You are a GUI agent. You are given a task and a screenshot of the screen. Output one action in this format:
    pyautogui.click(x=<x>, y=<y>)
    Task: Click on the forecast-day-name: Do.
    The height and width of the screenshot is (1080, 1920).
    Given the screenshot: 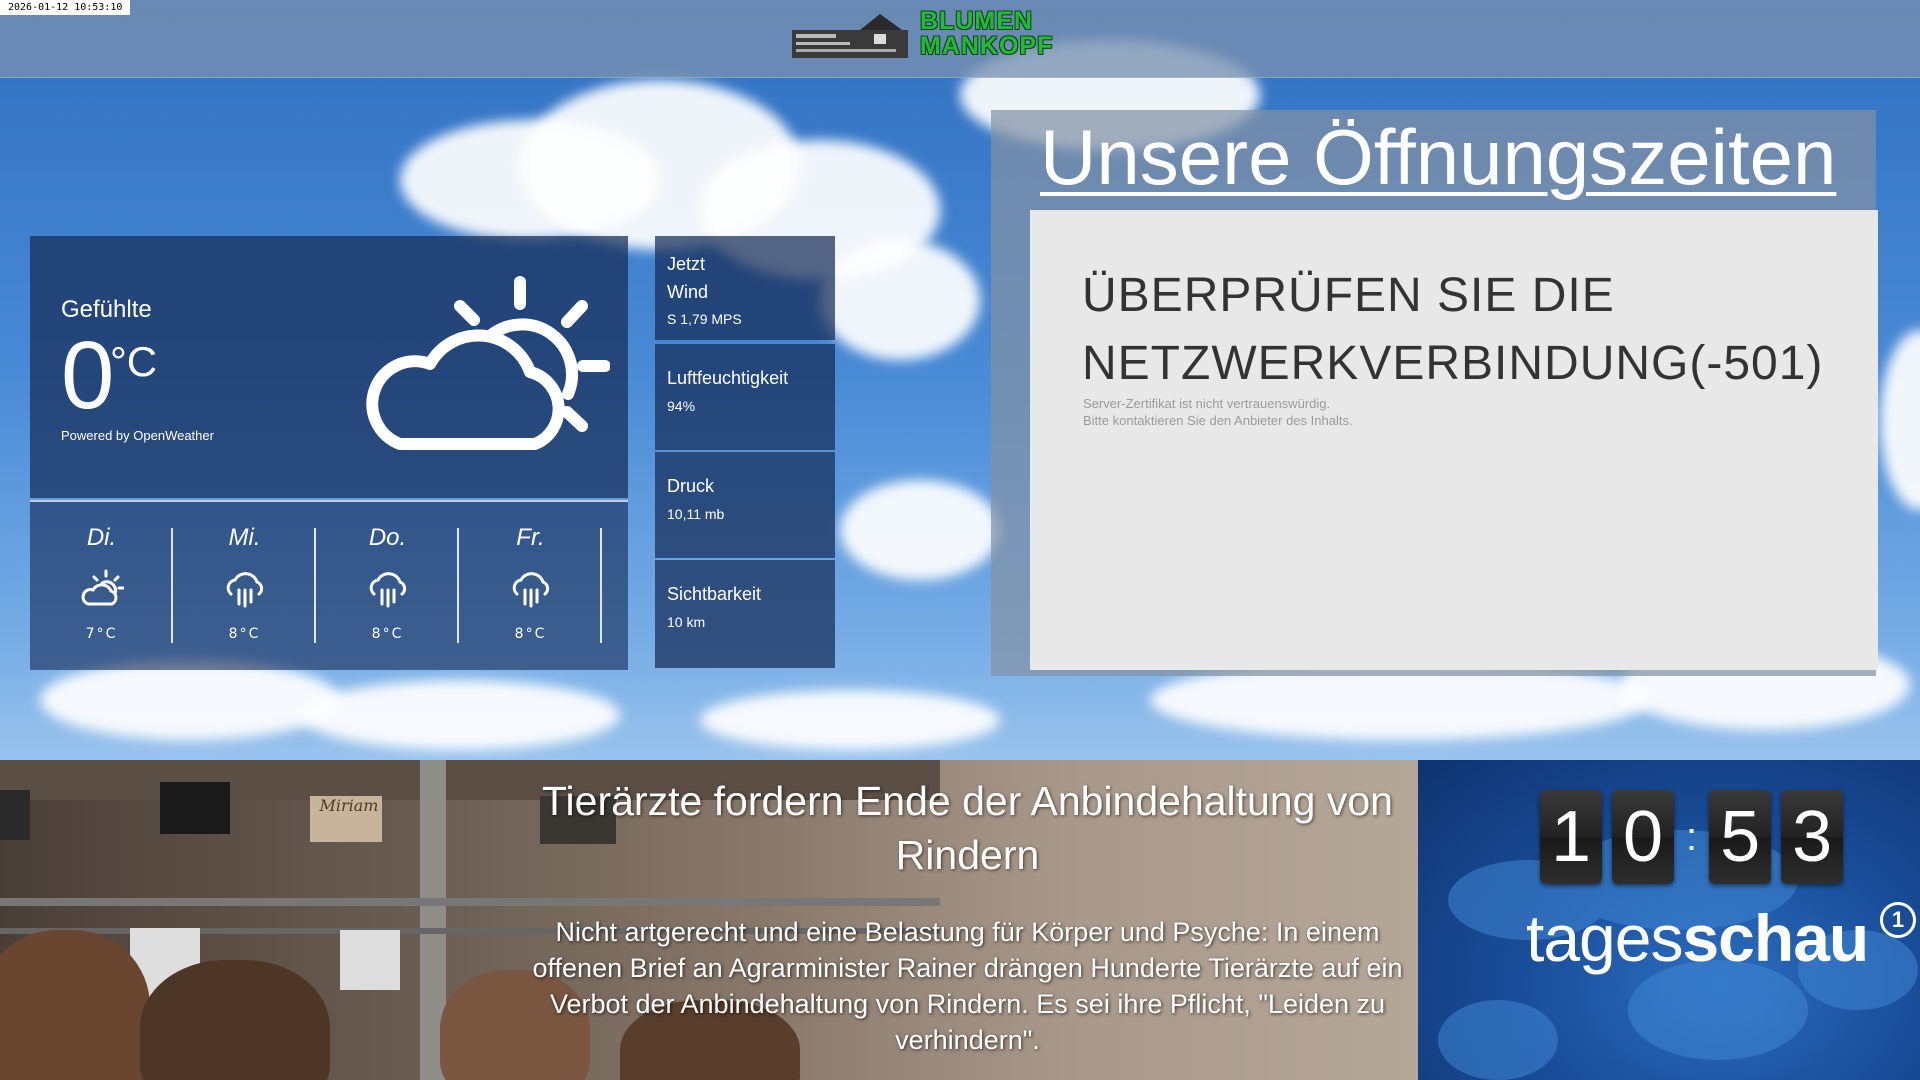 What is the action you would take?
    pyautogui.click(x=387, y=537)
    